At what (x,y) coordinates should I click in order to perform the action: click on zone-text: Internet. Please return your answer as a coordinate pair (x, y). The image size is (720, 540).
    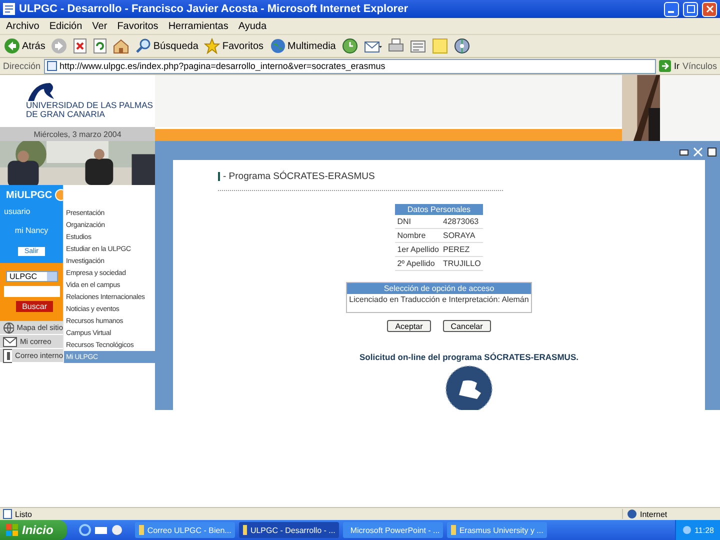
    Looking at the image, I should click on (654, 514).